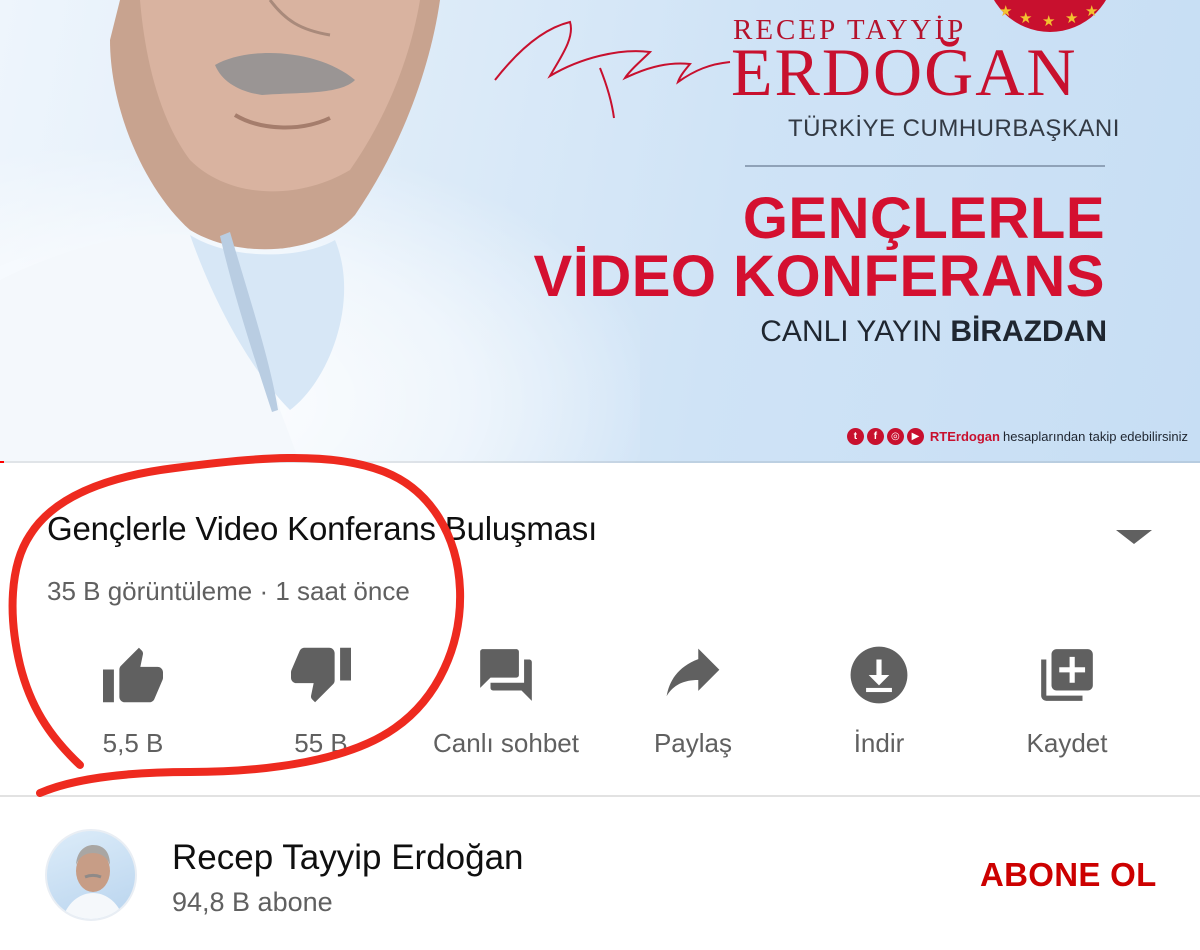 The width and height of the screenshot is (1200, 950). I want to click on signature, so click(612, 69).